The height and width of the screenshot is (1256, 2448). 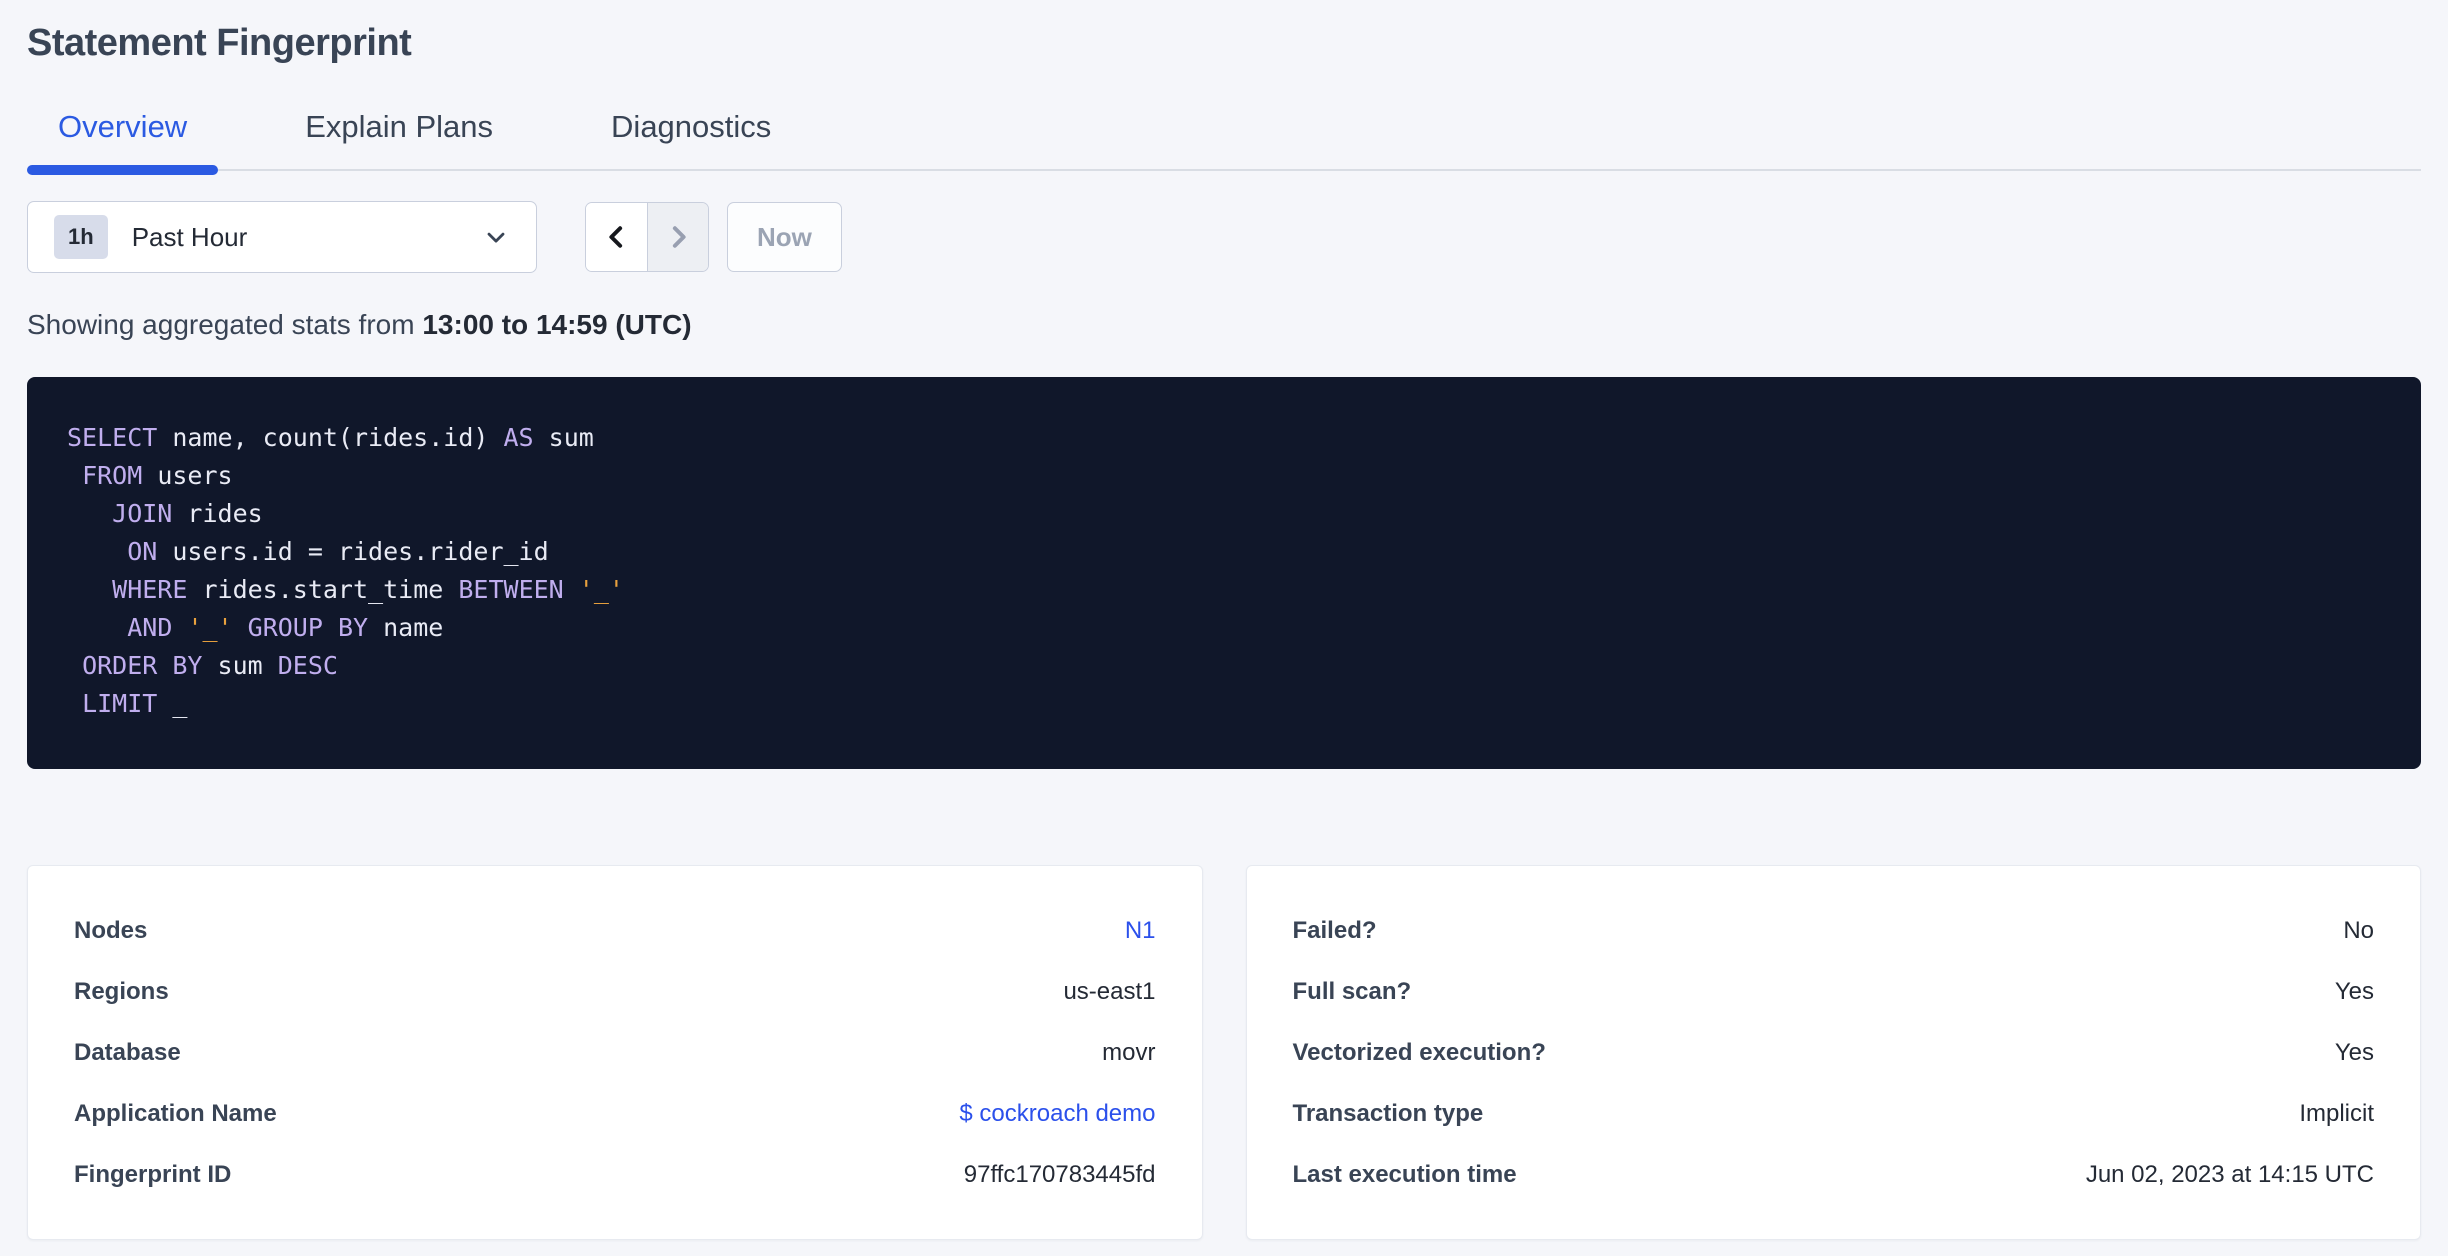 What do you see at coordinates (135, 703) in the screenshot?
I see `sql-line: LIMIT _` at bounding box center [135, 703].